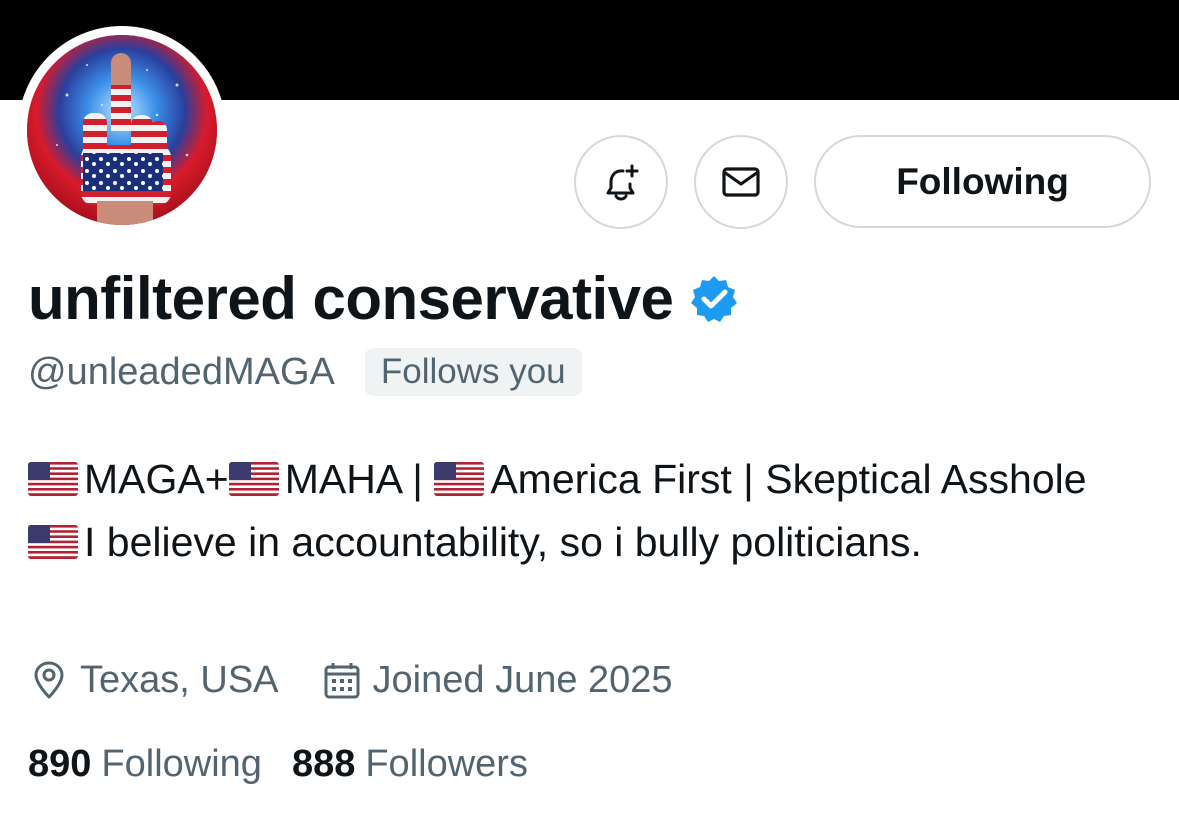 The image size is (1179, 816). I want to click on following-stat: 890 Following, so click(145, 764).